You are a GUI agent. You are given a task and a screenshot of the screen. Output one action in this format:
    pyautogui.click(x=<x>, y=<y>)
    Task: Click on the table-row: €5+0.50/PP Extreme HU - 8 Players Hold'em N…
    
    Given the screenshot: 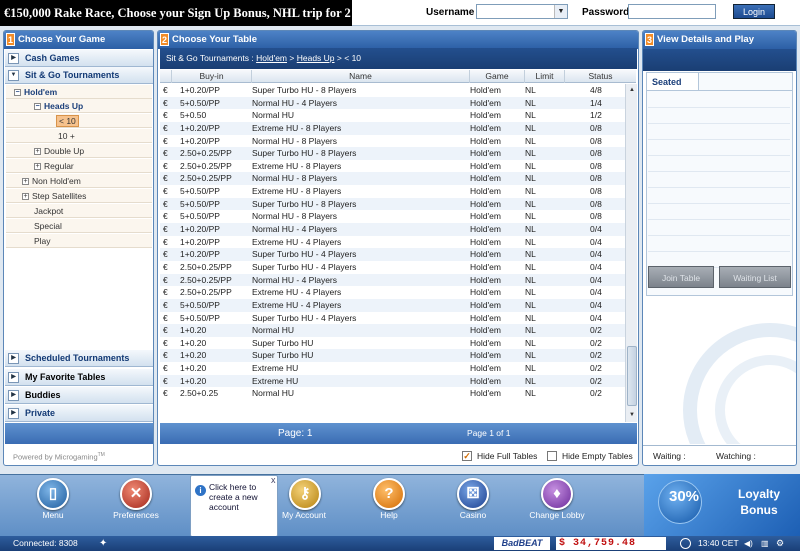 What is the action you would take?
    pyautogui.click(x=392, y=191)
    